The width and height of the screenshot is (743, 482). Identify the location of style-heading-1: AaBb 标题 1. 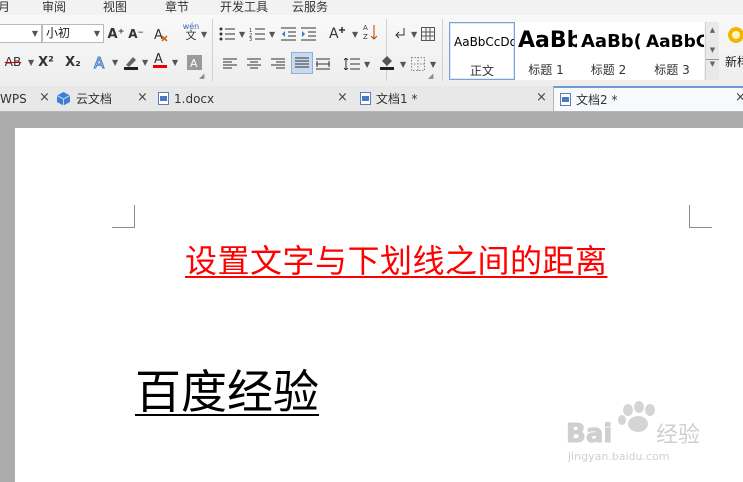
(546, 51).